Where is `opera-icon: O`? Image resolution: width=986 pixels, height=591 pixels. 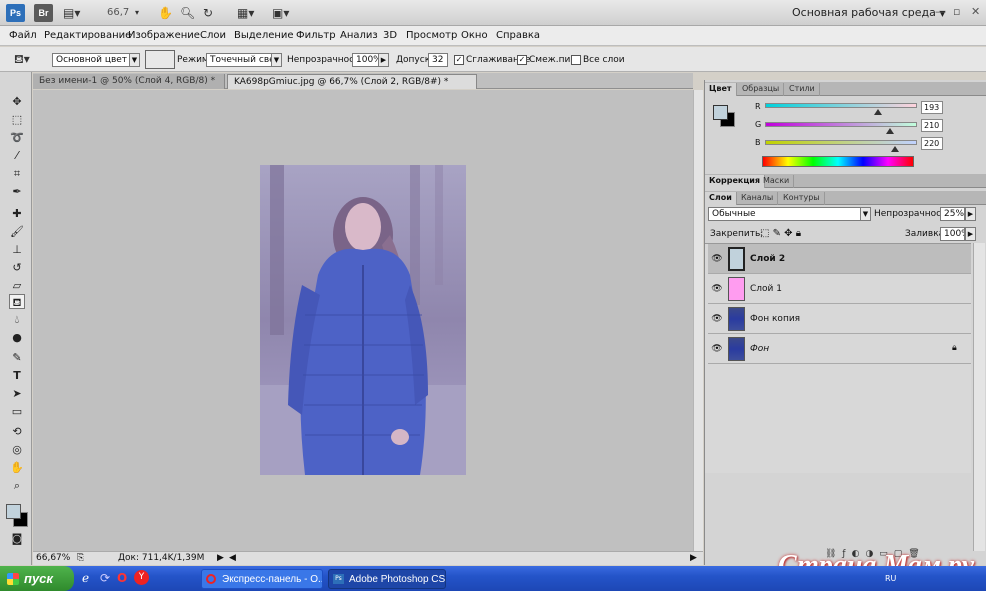
opera-icon: O is located at coordinates (122, 578).